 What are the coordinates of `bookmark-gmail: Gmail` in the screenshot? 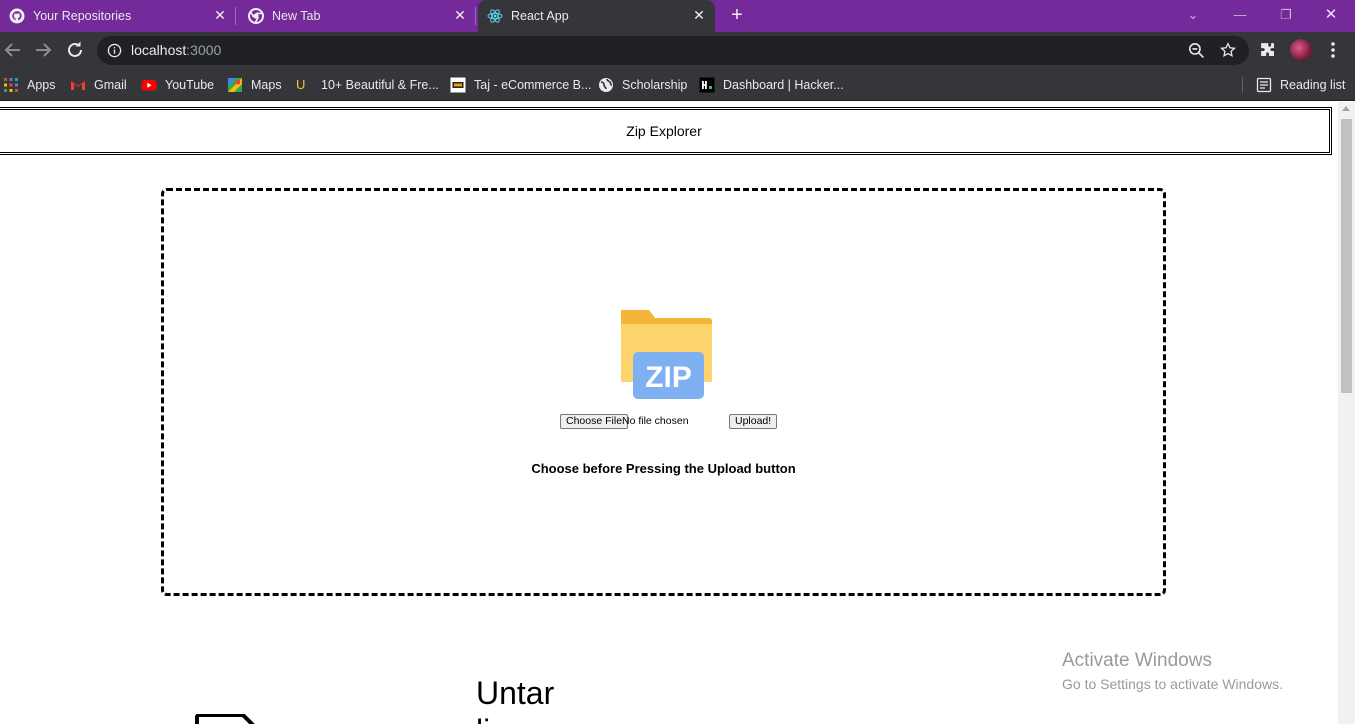 It's located at (98, 85).